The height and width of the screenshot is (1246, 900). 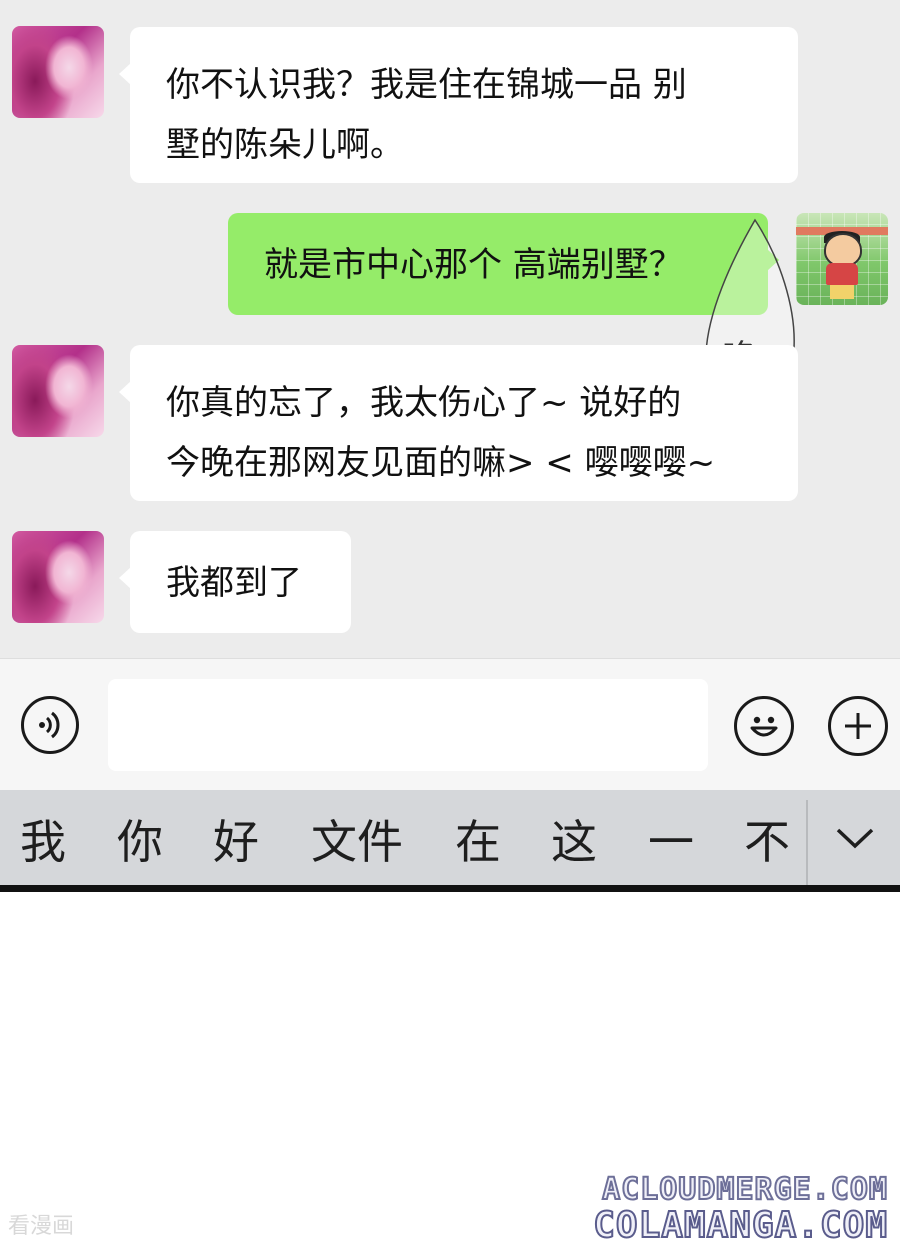 I want to click on suggestion-item: 好, so click(x=236, y=842).